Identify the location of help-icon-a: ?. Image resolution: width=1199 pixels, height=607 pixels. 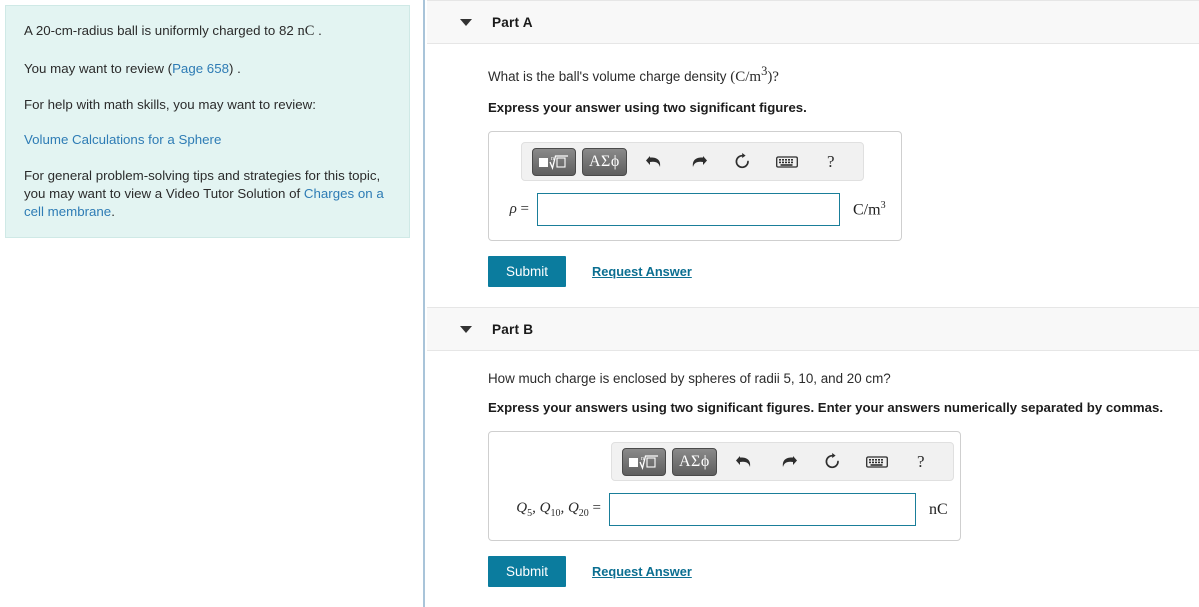
(831, 162).